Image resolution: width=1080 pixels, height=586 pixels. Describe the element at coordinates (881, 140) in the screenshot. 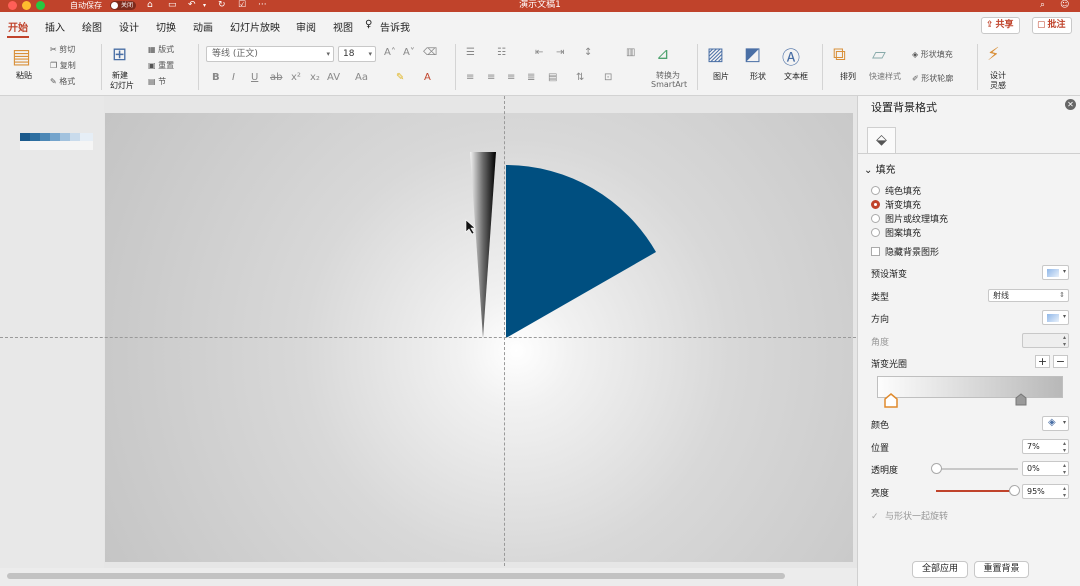

I see `fill-tab: ⬙` at that location.